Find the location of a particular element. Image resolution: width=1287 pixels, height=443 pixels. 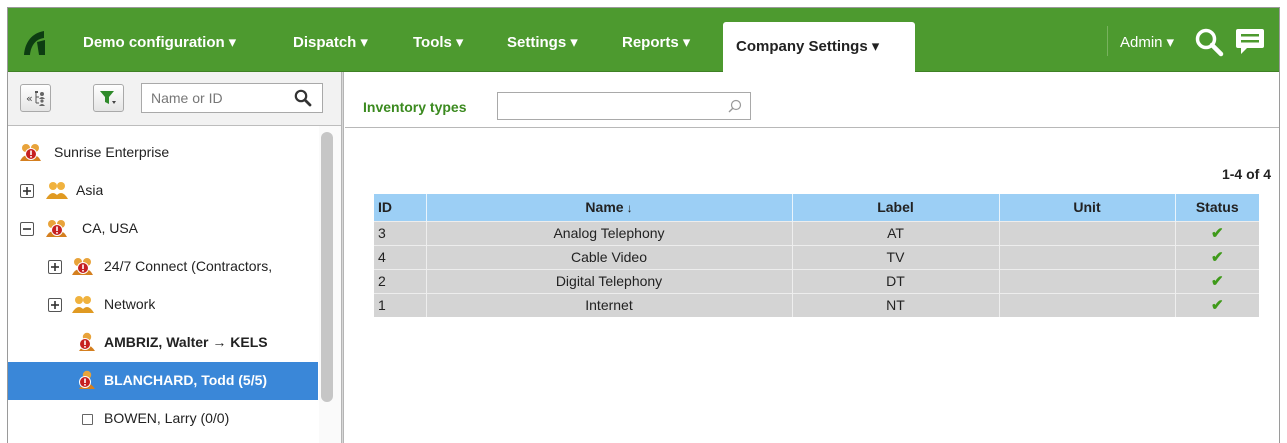

column-header-status: Status is located at coordinates (1217, 207).